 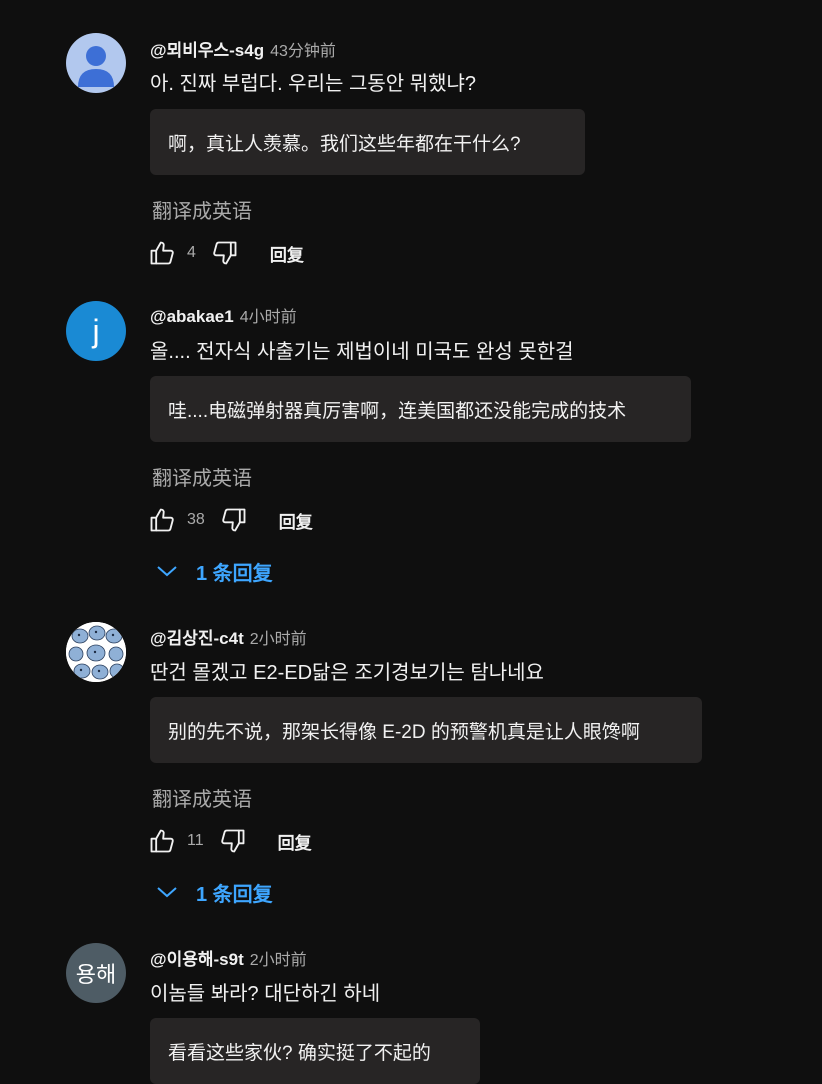 I want to click on comment-header: @이용해-s9t 2小时前, so click(x=228, y=957).